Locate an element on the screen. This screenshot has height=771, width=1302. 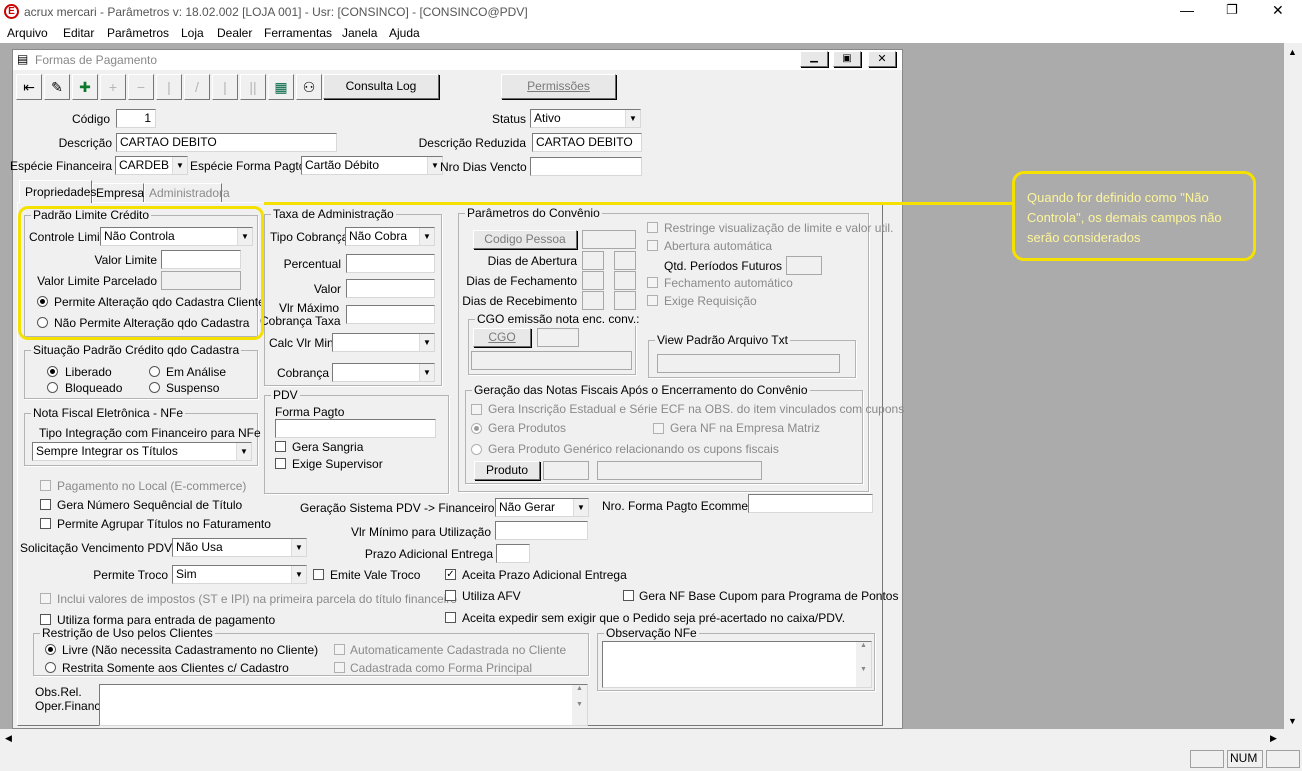
tab-administradora: Administradora is located at coordinates (187, 192).